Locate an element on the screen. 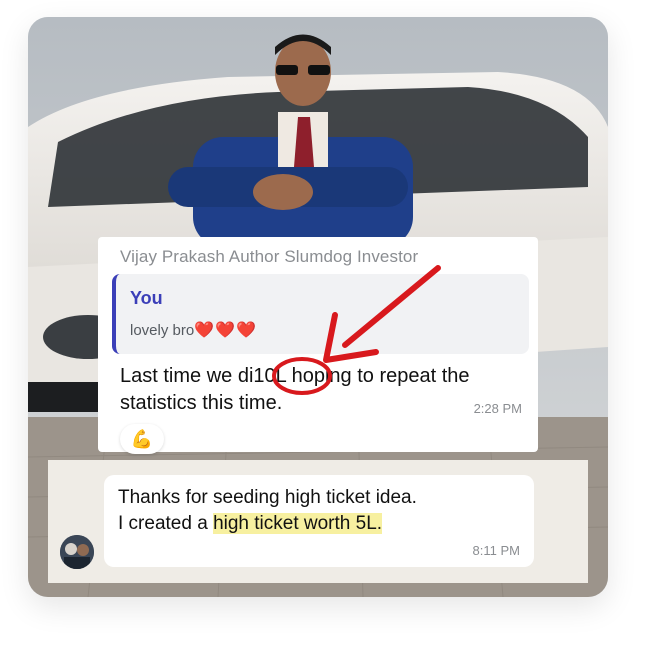 The height and width of the screenshot is (660, 660). quoted-message: You lovely bro❤️❤️❤️ is located at coordinates (320, 314).